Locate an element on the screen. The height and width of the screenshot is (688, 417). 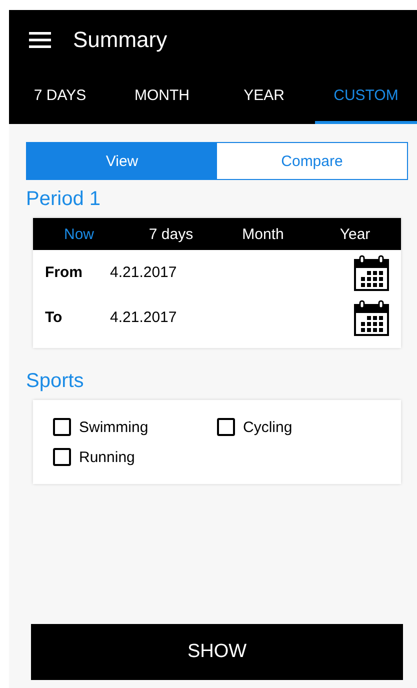
range-tab: Month is located at coordinates (263, 234).